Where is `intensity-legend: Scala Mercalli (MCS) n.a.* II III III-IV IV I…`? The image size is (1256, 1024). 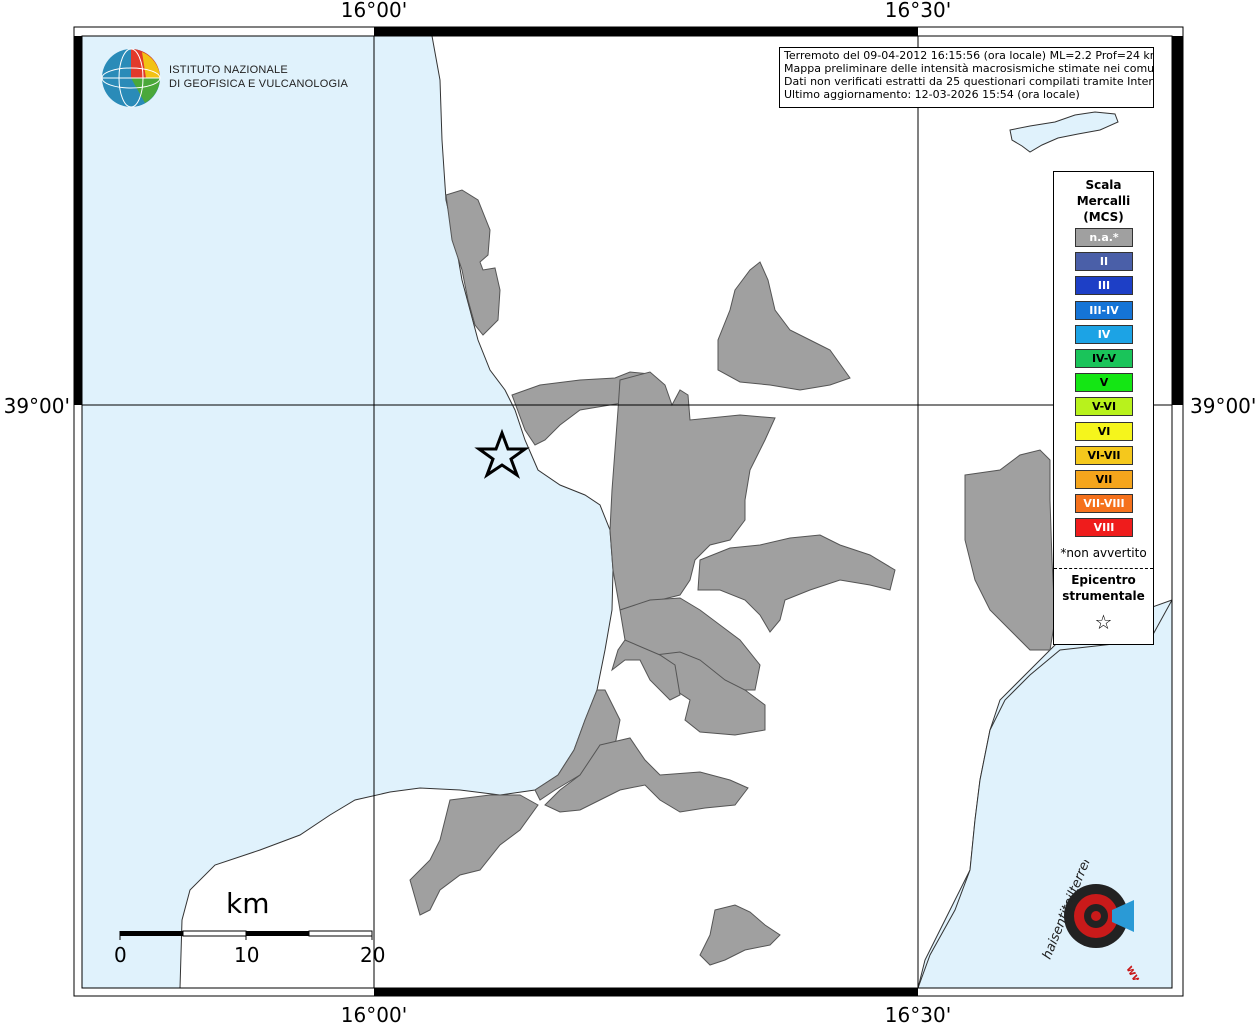 intensity-legend: Scala Mercalli (MCS) n.a.* II III III-IV IV I… is located at coordinates (1103, 408).